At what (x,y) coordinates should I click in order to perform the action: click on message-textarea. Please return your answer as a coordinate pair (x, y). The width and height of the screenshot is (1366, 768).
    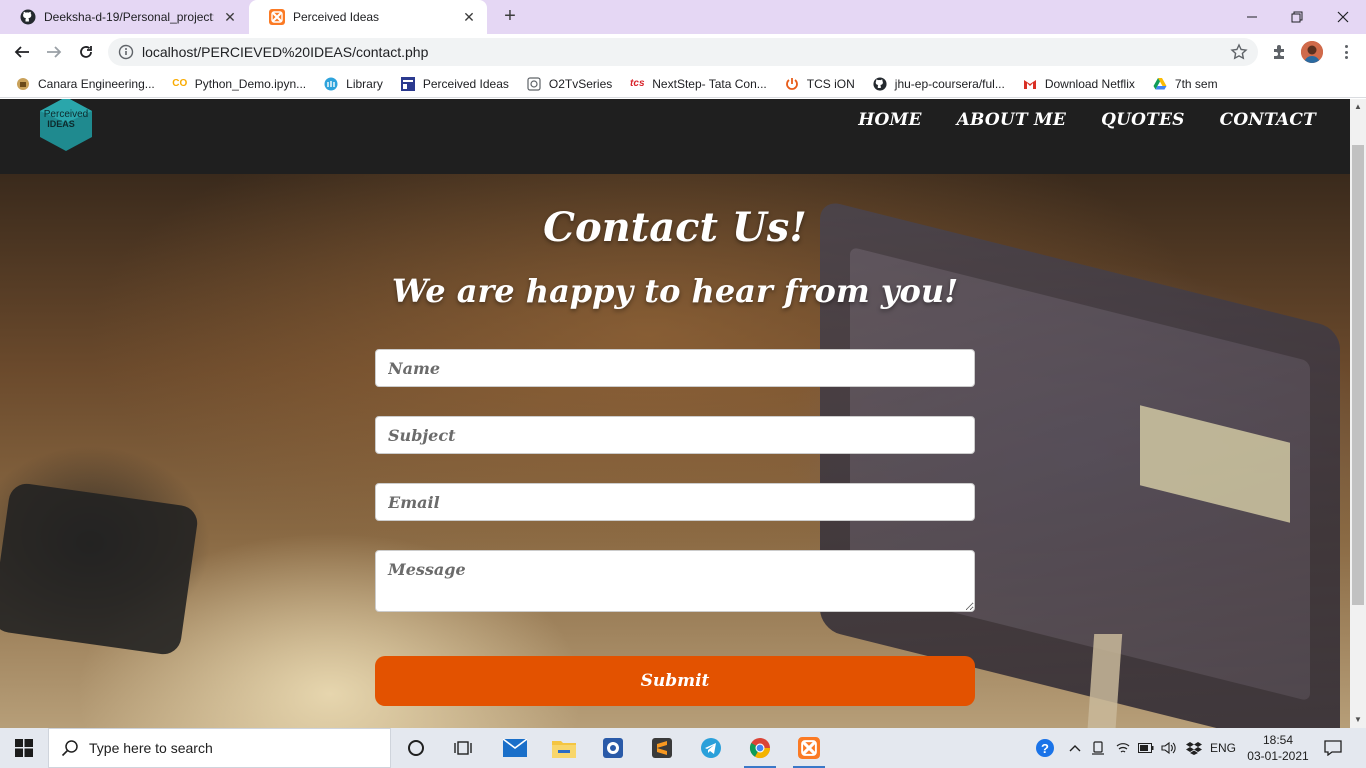
    Looking at the image, I should click on (675, 581).